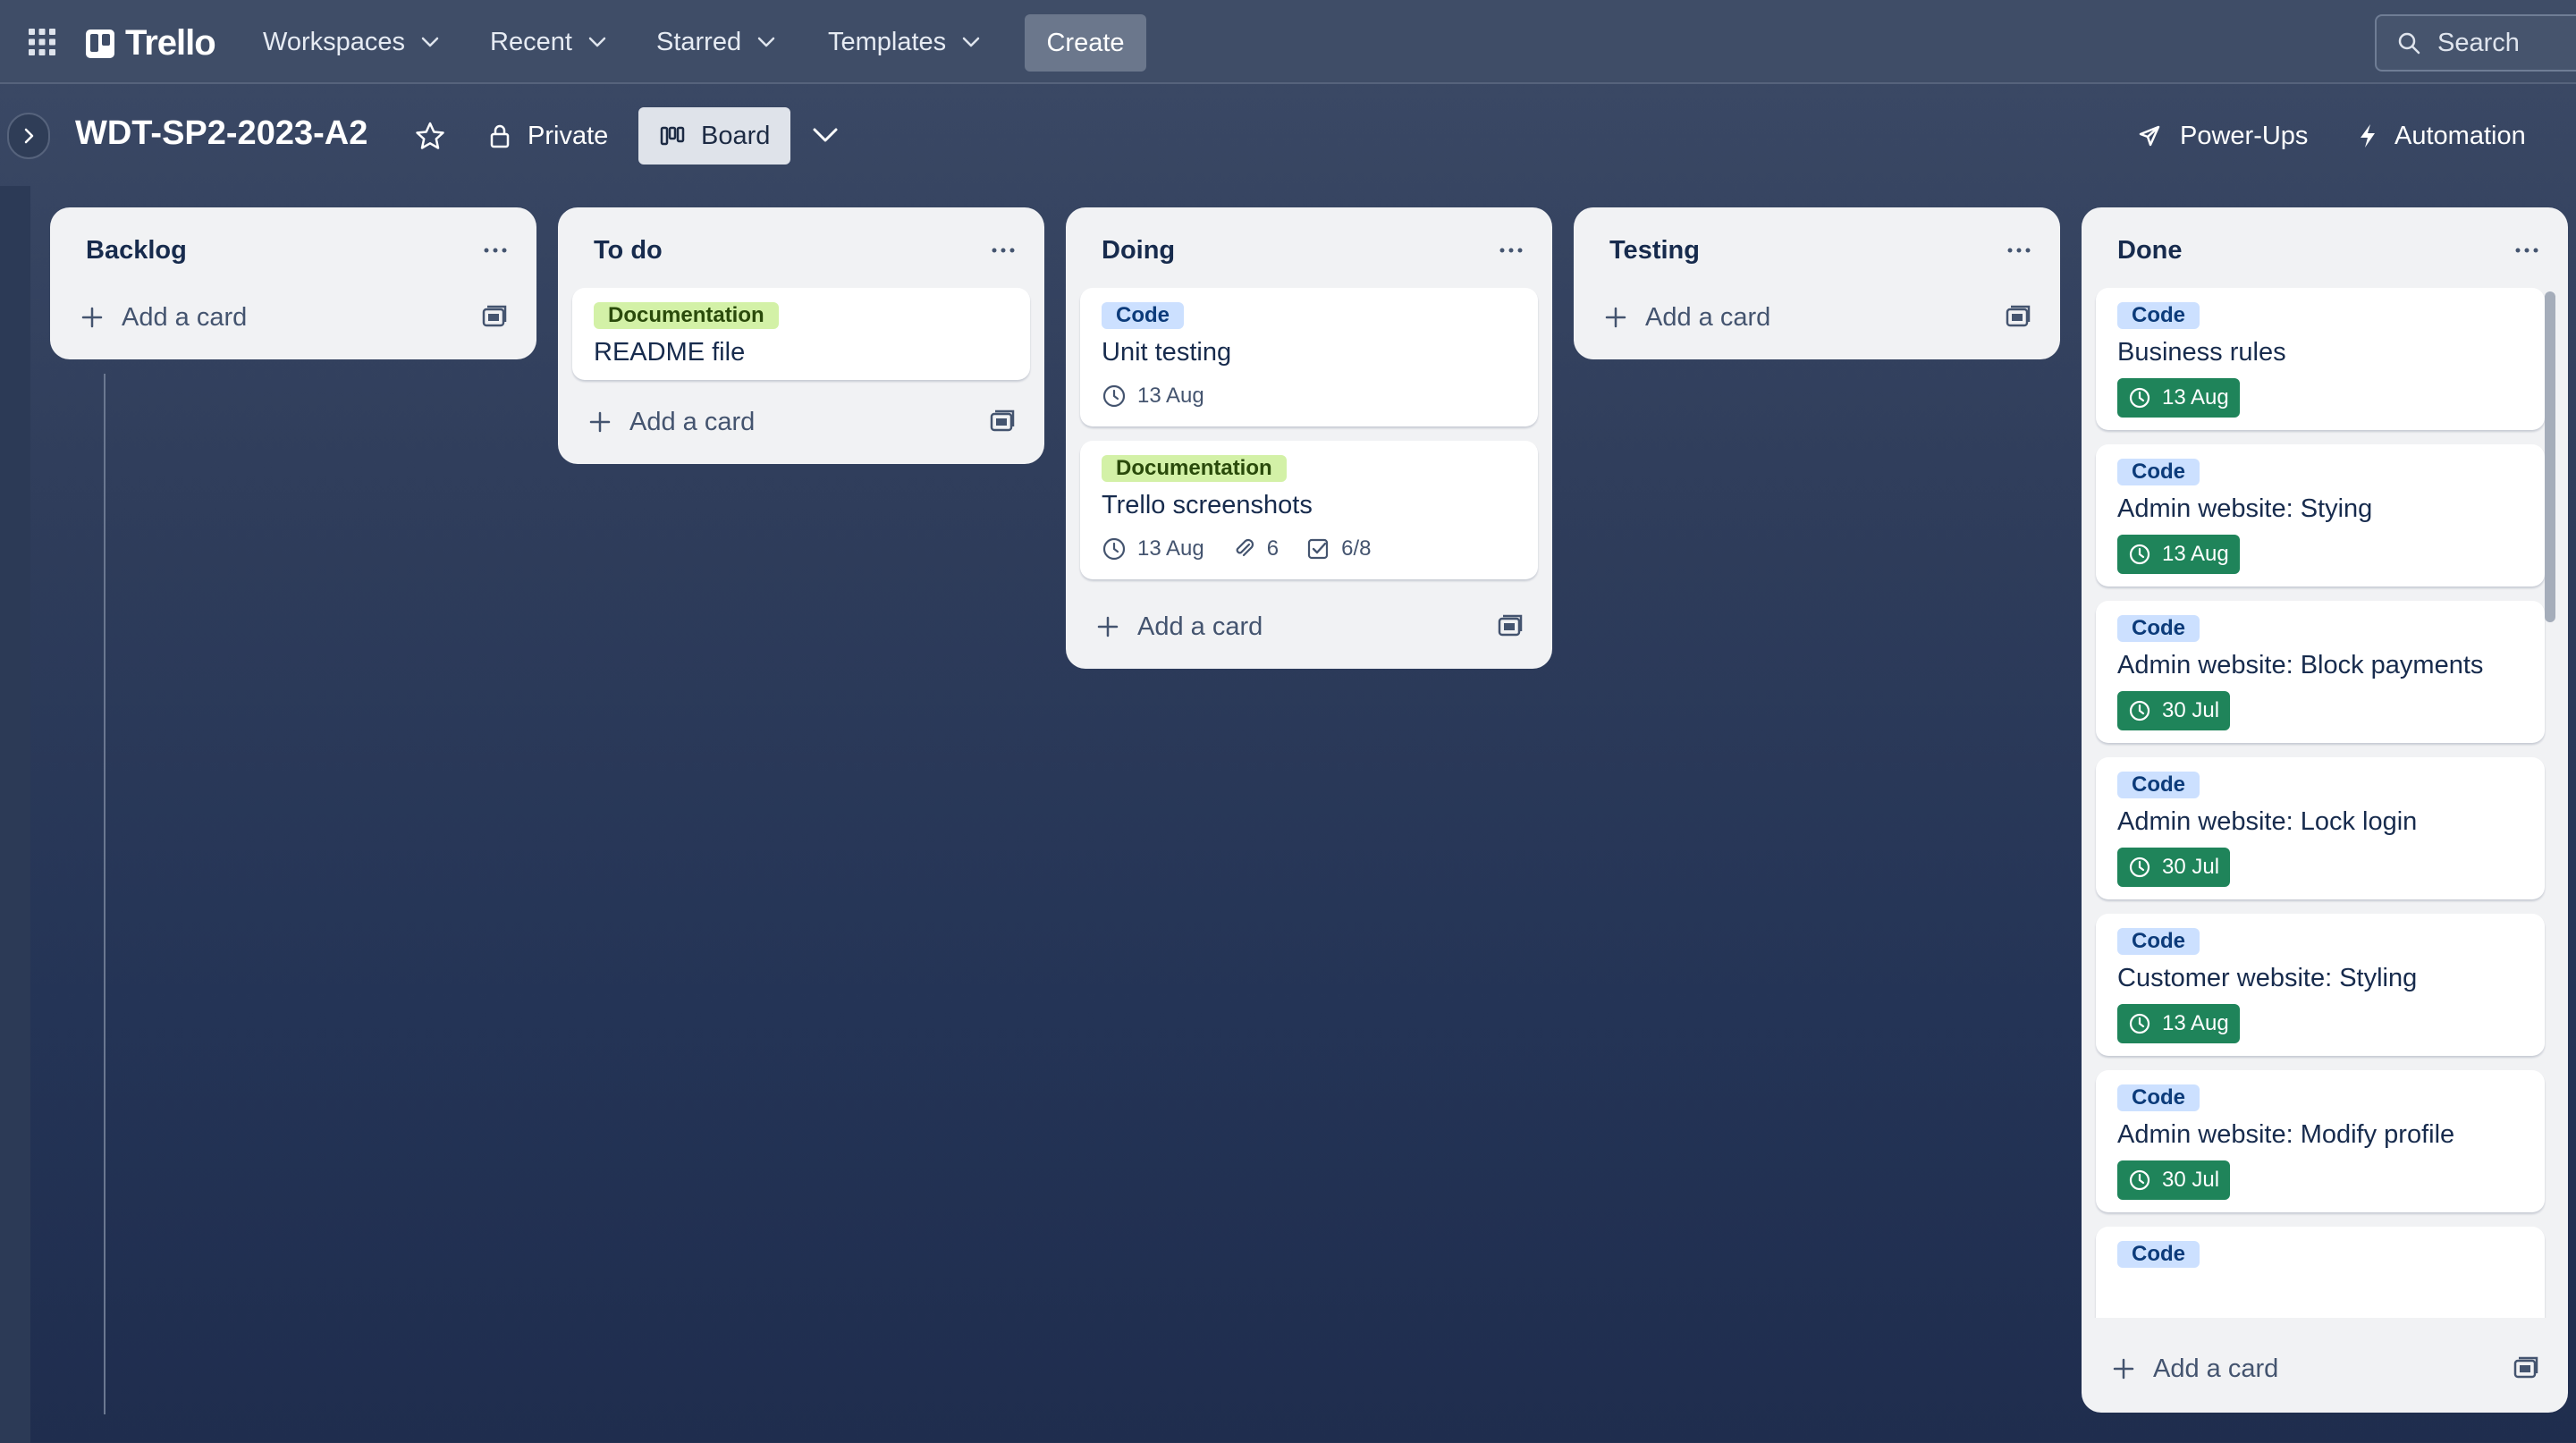 The width and height of the screenshot is (2576, 1443). Describe the element at coordinates (1085, 43) in the screenshot. I see `create-button: Create` at that location.